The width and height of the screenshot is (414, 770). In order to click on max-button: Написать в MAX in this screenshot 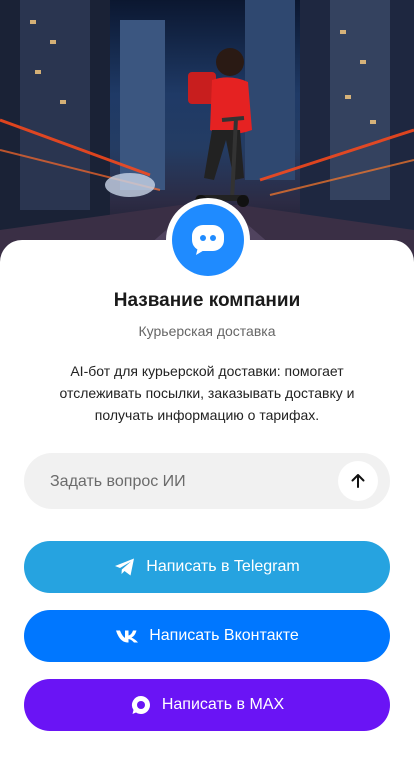, I will do `click(207, 705)`.